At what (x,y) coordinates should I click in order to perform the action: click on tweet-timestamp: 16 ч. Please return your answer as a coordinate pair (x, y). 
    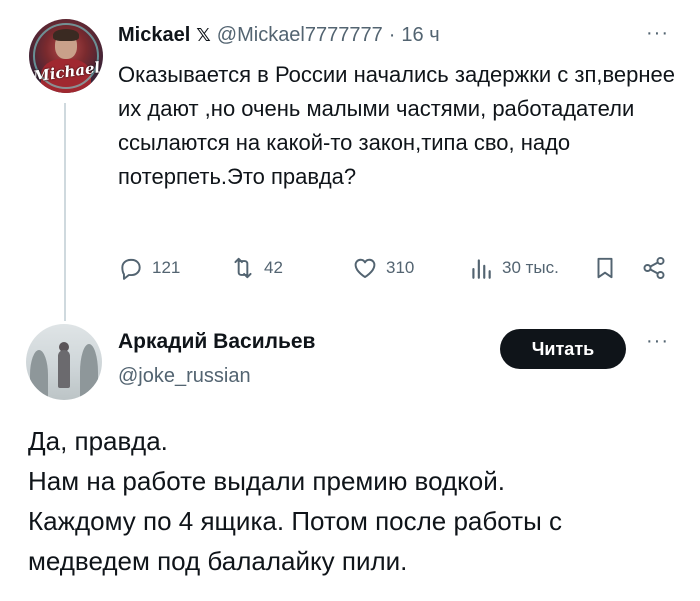
    Looking at the image, I should click on (420, 35).